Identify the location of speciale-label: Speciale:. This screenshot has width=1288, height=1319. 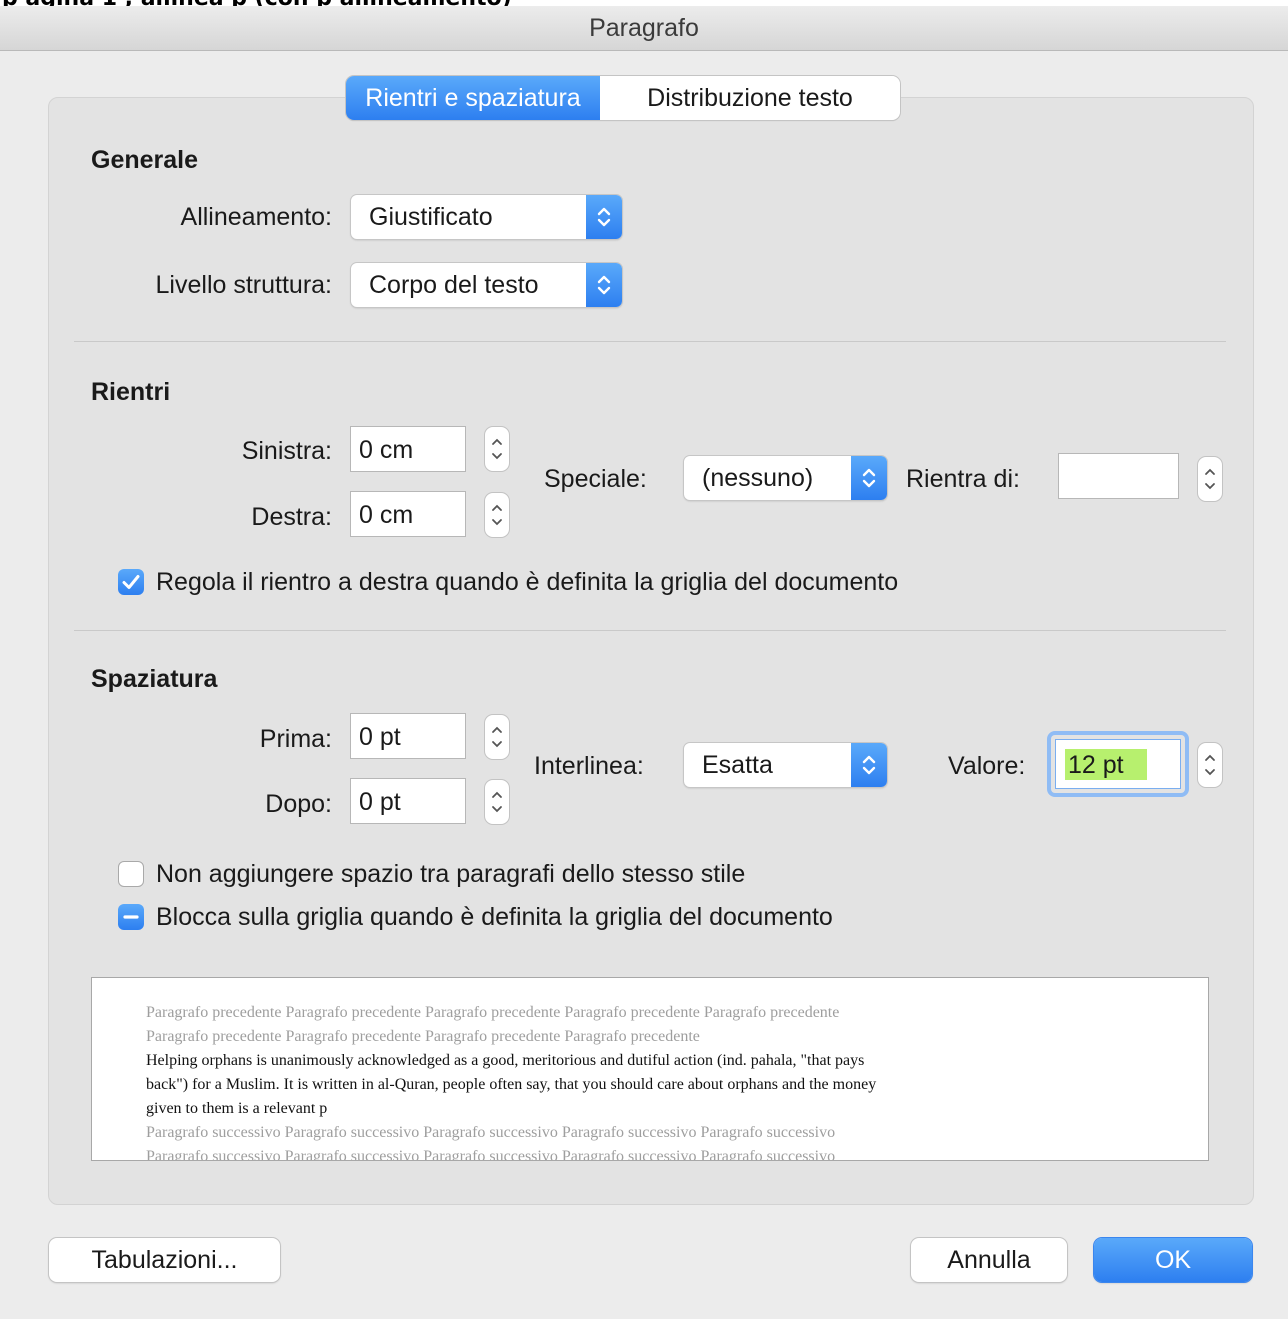
(595, 479).